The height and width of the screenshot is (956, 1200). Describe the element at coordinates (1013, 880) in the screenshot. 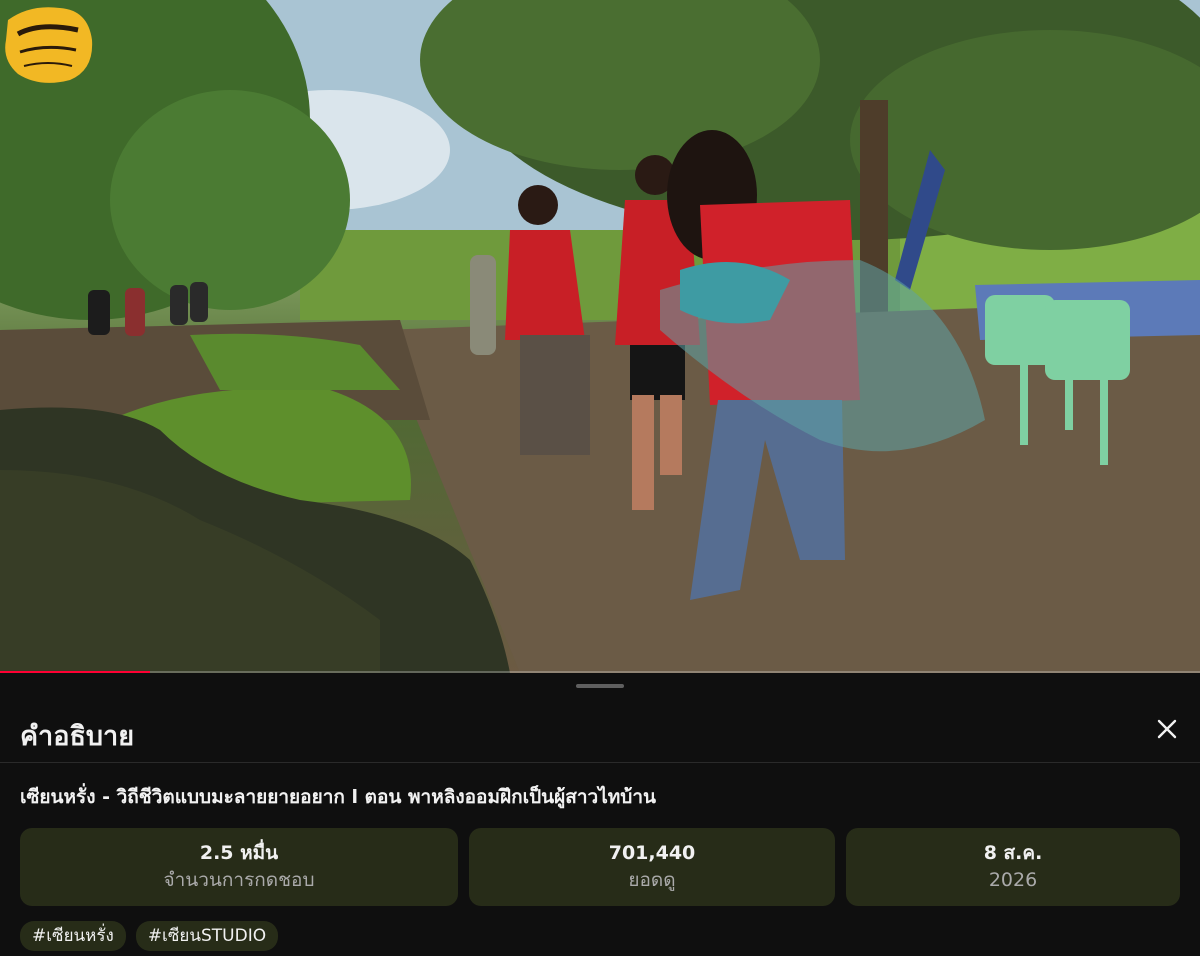

I see `publish-year: 2026` at that location.